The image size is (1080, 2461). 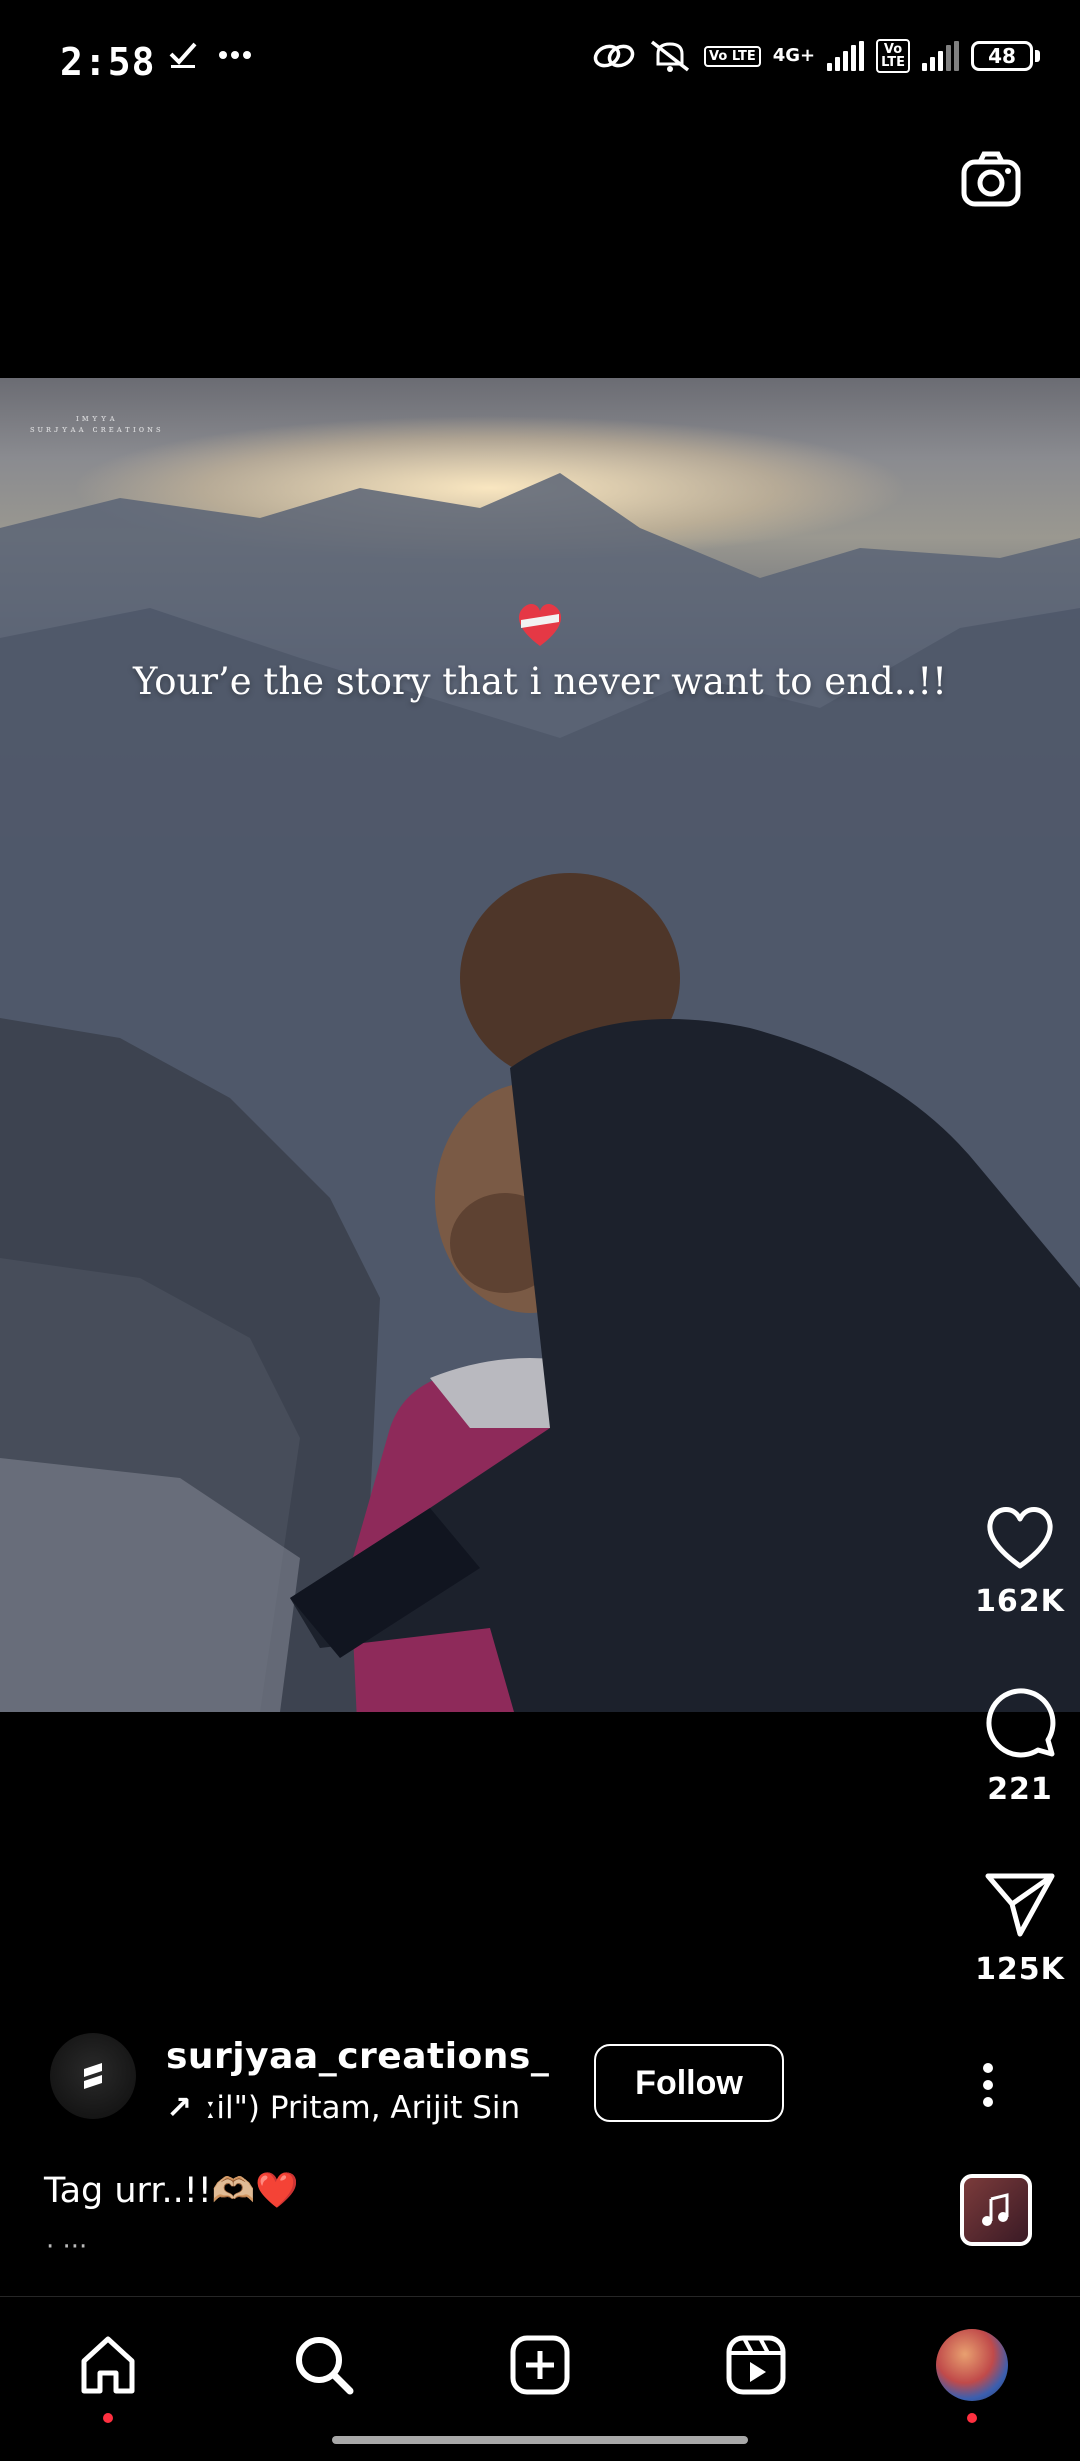 What do you see at coordinates (614, 56) in the screenshot?
I see `link-icon` at bounding box center [614, 56].